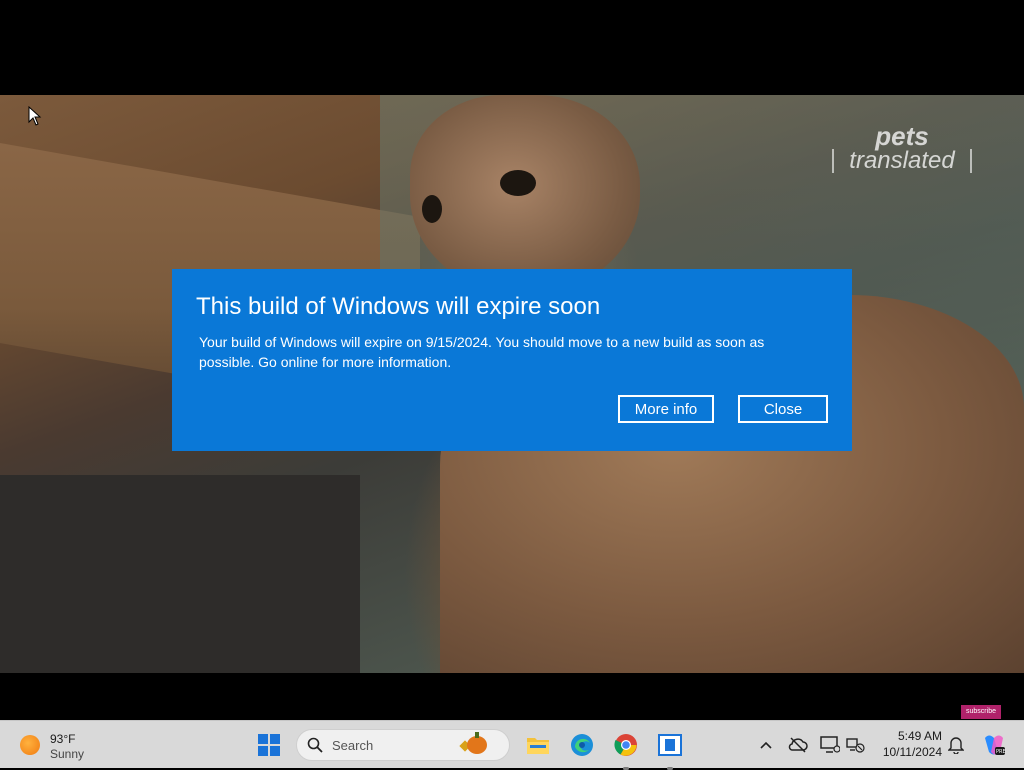 The image size is (1024, 770). Describe the element at coordinates (907, 744) in the screenshot. I see `taskbar-clock: 5:49 AM 10/11/2024` at that location.